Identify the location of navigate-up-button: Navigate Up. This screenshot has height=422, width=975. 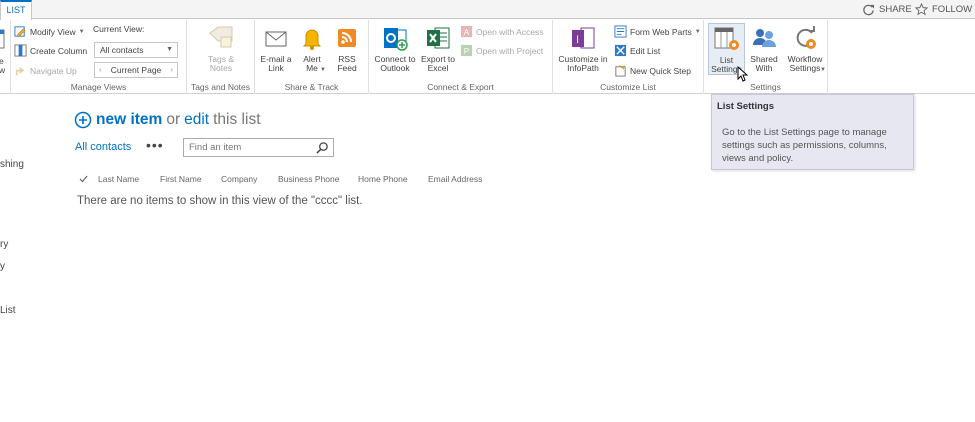
(45, 70).